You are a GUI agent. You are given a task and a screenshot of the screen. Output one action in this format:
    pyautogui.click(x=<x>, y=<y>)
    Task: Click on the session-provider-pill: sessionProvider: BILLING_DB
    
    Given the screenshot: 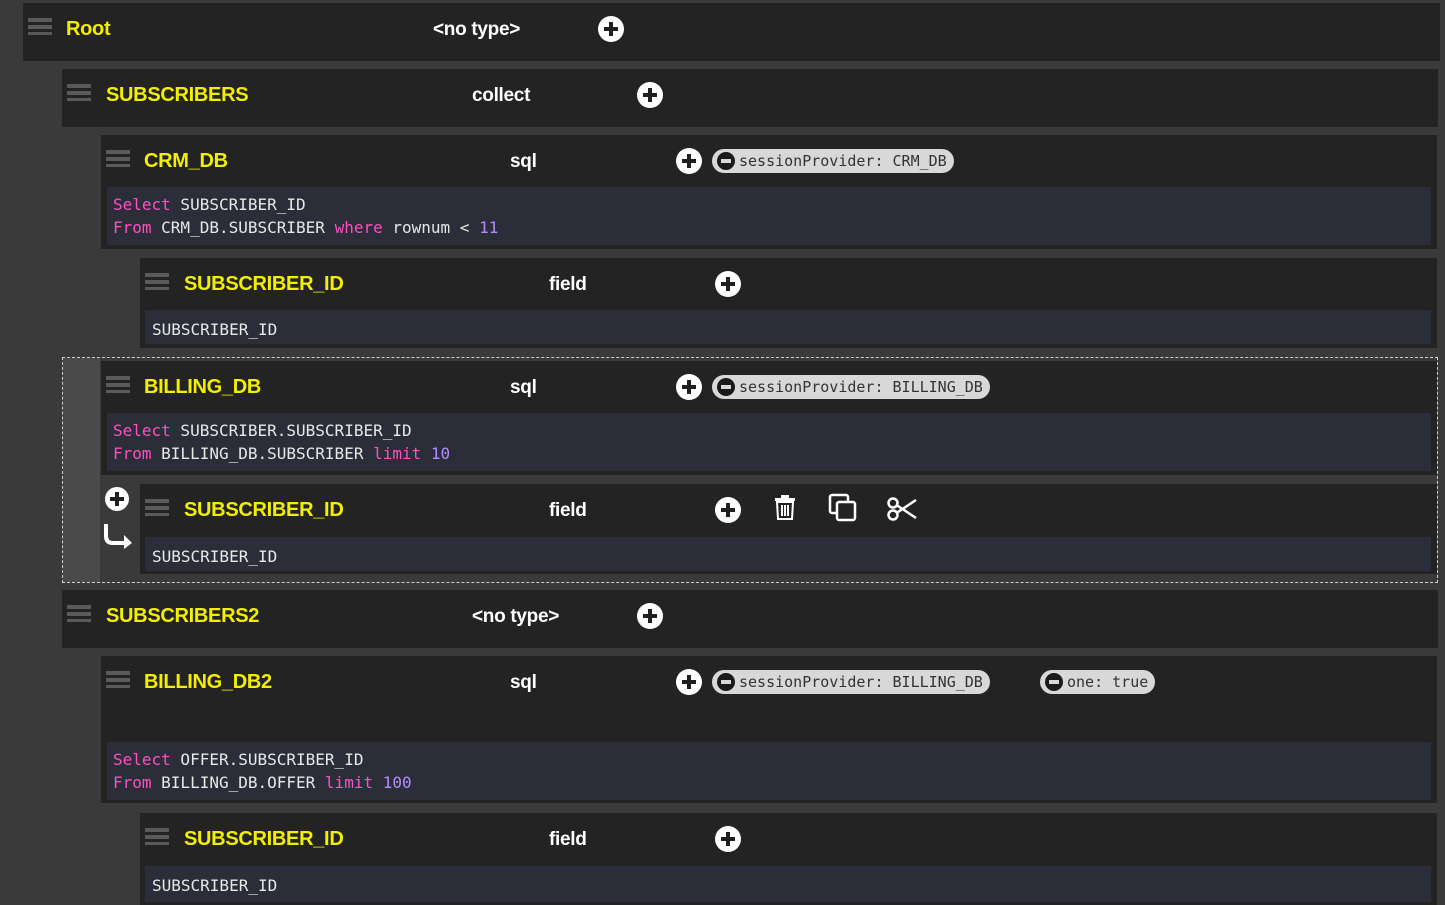 What is the action you would take?
    pyautogui.click(x=851, y=682)
    